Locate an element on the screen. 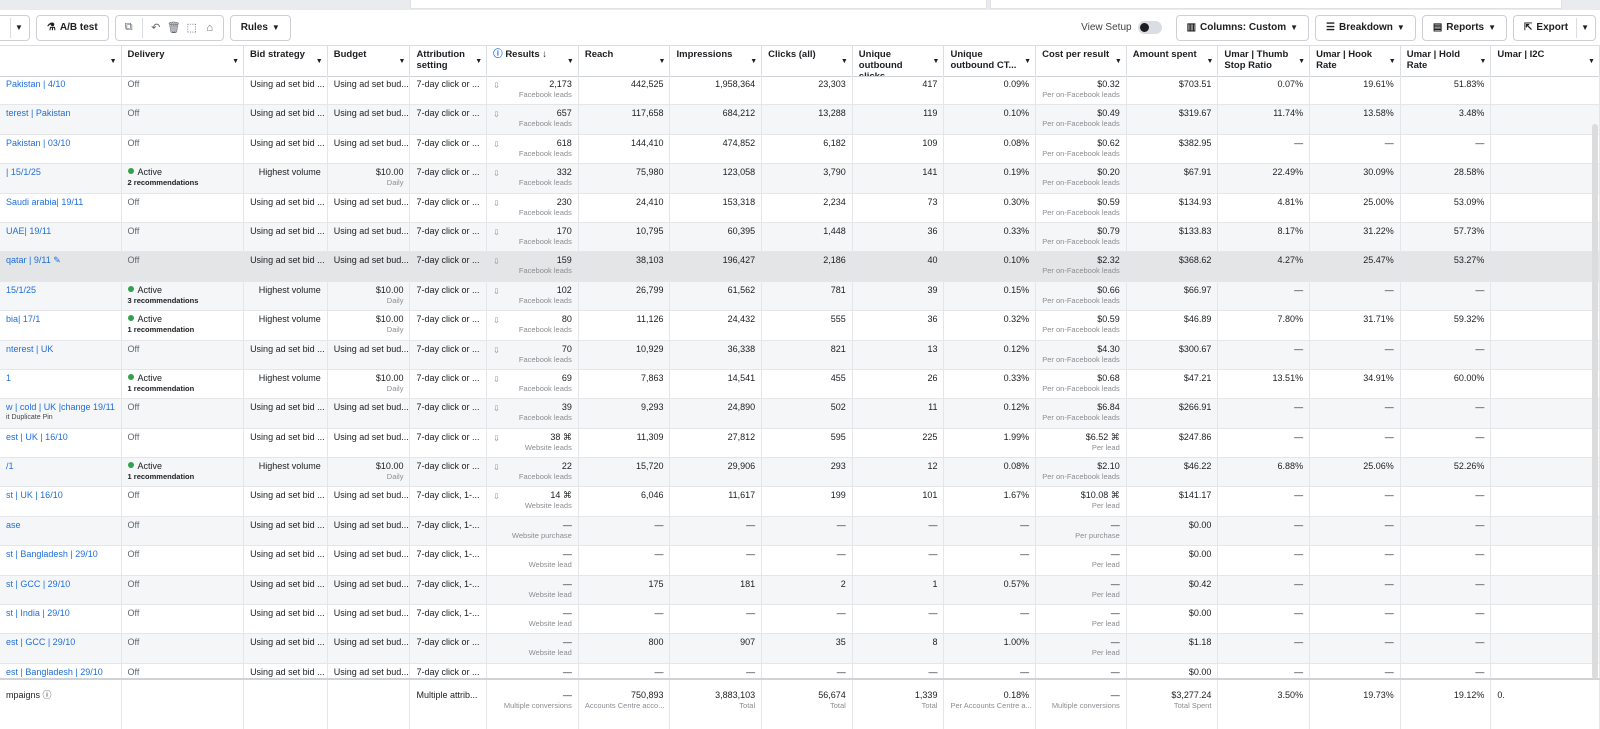 The image size is (1600, 729). campaign-name-link: w | cold | UK |change 19/11 is located at coordinates (60, 407).